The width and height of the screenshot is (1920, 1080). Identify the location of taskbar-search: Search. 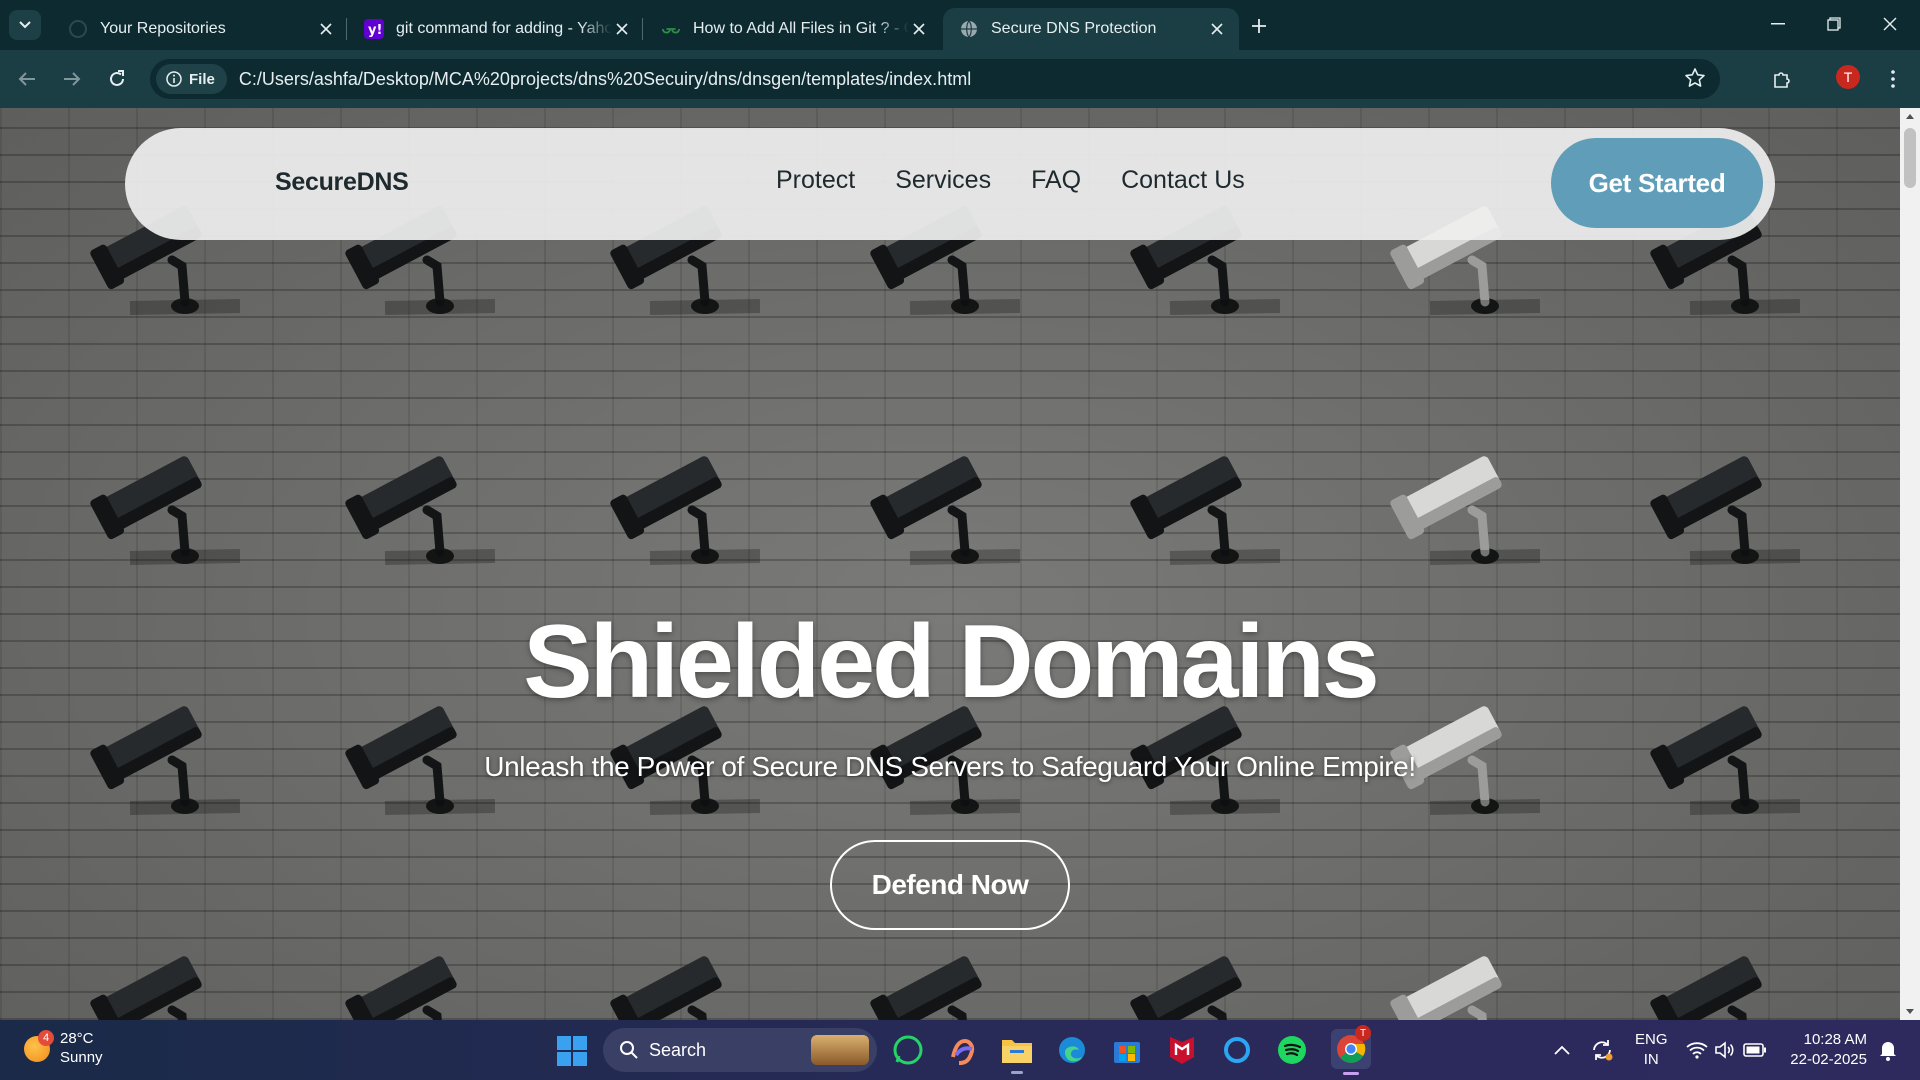
(740, 1050).